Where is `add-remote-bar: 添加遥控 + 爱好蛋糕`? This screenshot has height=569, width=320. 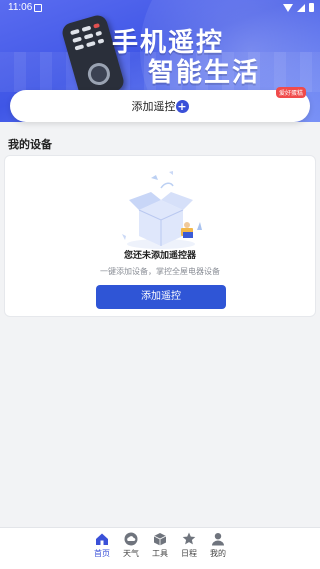 add-remote-bar: 添加遥控 + 爱好蛋糕 is located at coordinates (160, 104).